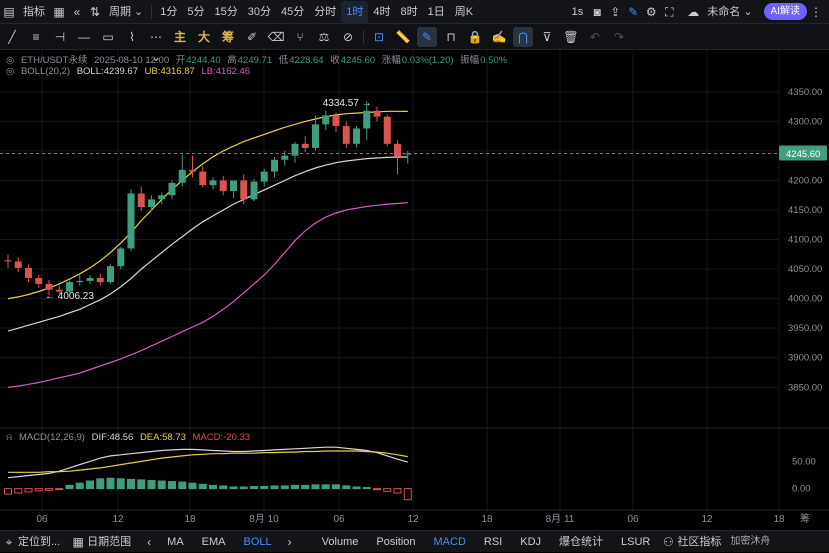 This screenshot has height=553, width=829. I want to click on compare-icon: ⇅, so click(95, 12).